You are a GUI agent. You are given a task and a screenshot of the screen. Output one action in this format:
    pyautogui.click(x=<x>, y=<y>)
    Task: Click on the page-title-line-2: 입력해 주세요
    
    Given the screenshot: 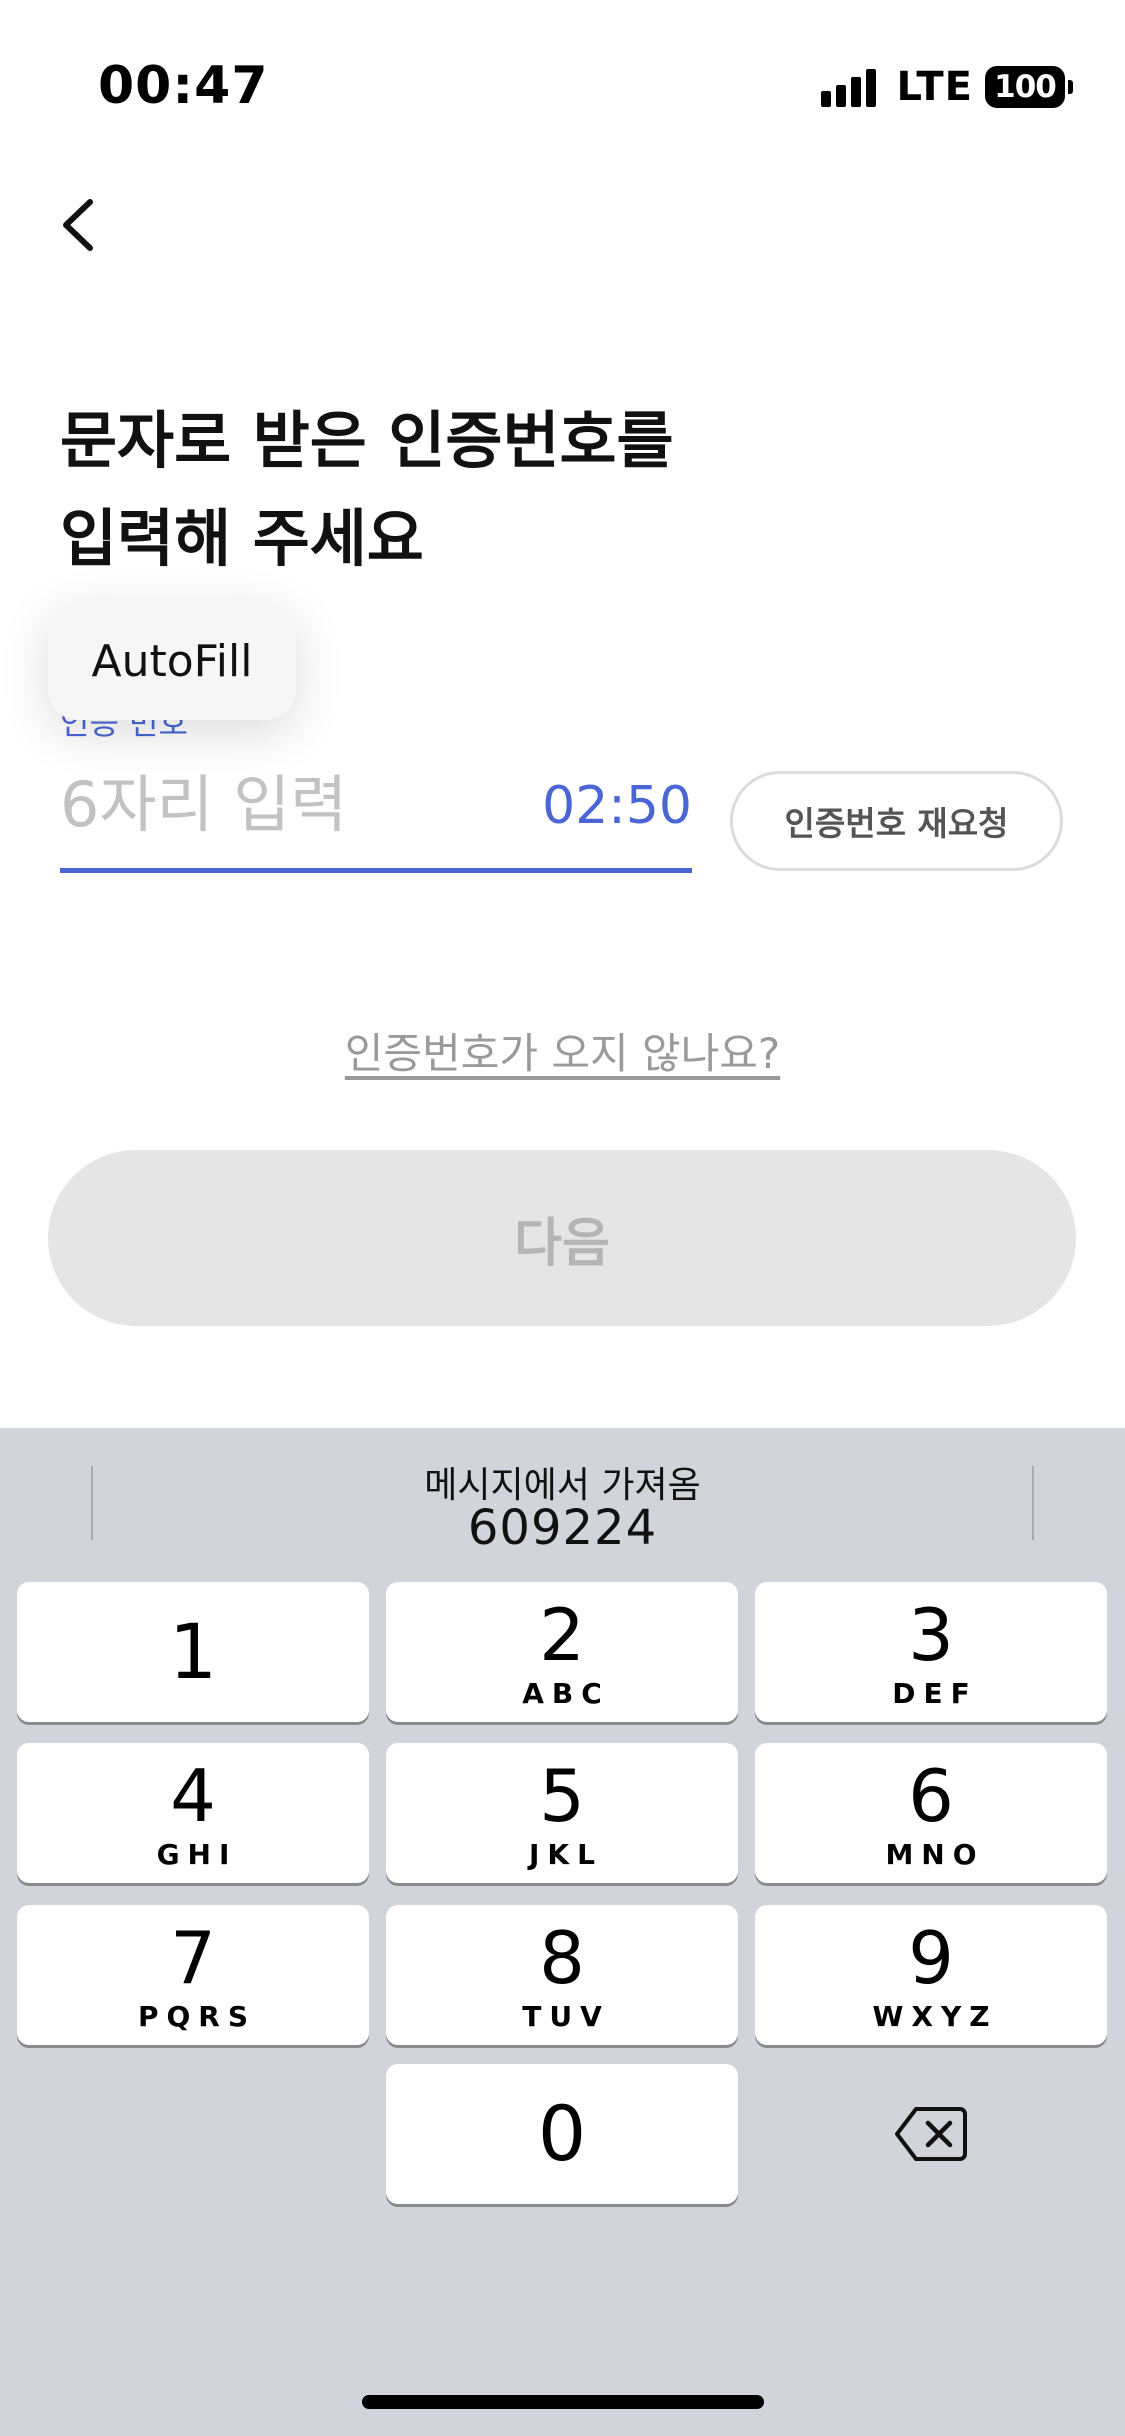 What is the action you would take?
    pyautogui.click(x=242, y=538)
    